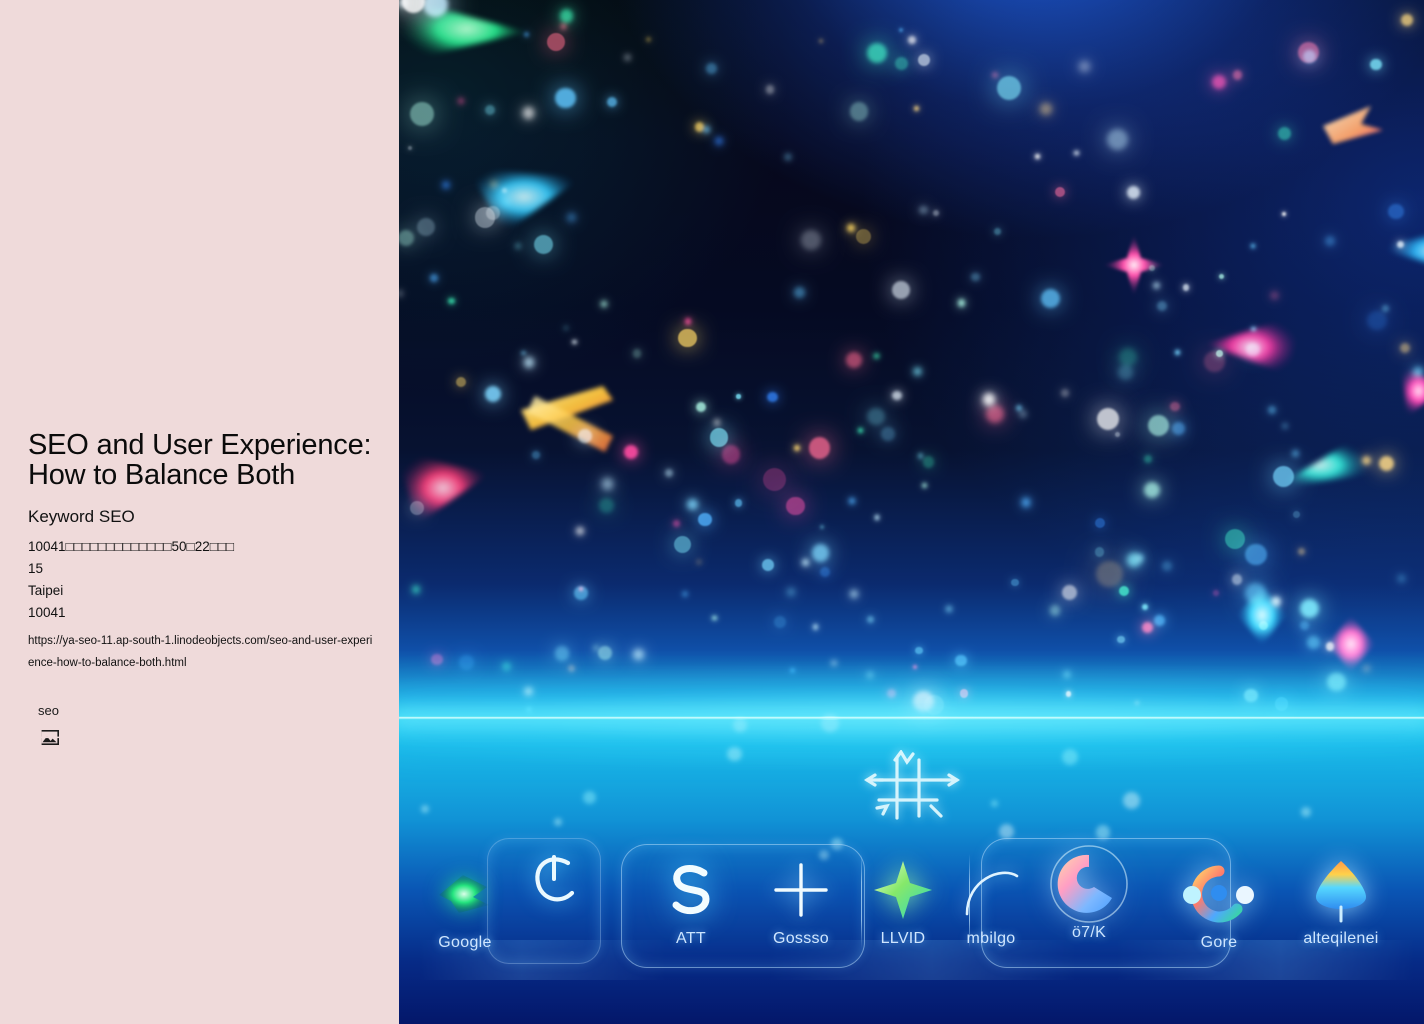 The image size is (1424, 1024). What do you see at coordinates (991, 901) in the screenshot?
I see `dock-item-mbilgo: mbilgo` at bounding box center [991, 901].